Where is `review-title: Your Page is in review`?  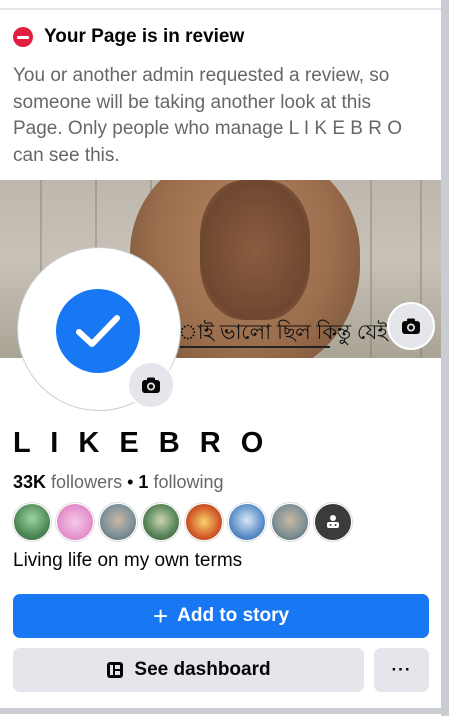 review-title: Your Page is in review is located at coordinates (144, 36).